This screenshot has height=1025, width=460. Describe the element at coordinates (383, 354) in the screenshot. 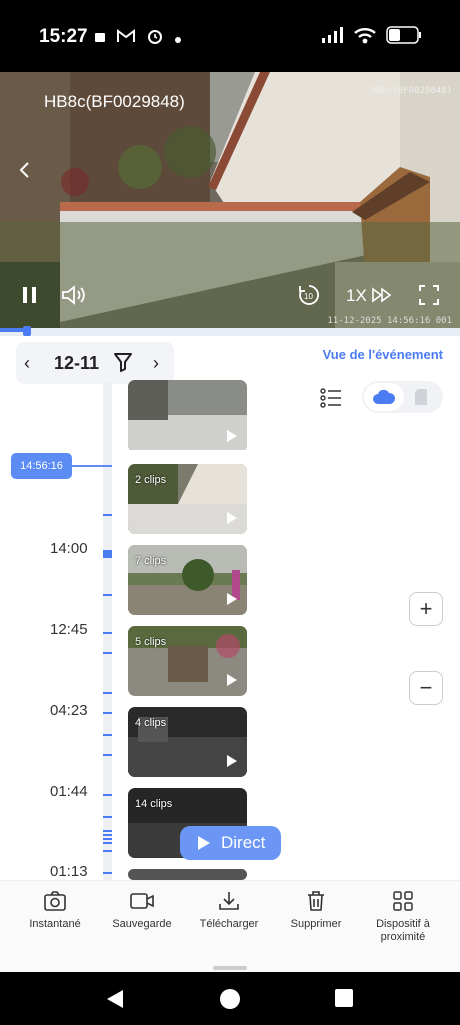

I see `event-view-link: Vue de l'événement` at that location.